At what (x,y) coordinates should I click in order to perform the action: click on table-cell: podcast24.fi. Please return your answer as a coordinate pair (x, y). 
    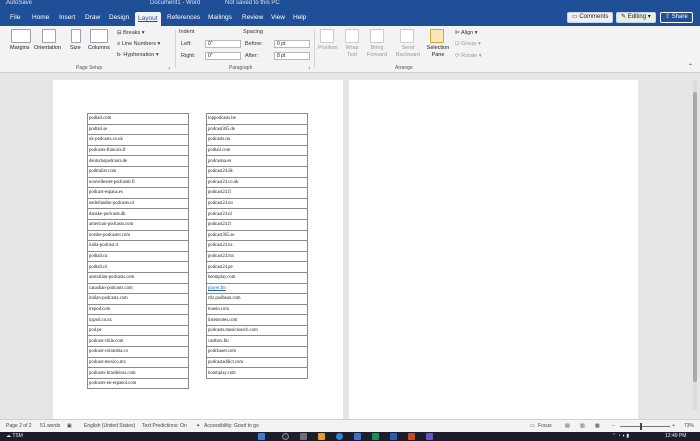
    Looking at the image, I should click on (257, 193).